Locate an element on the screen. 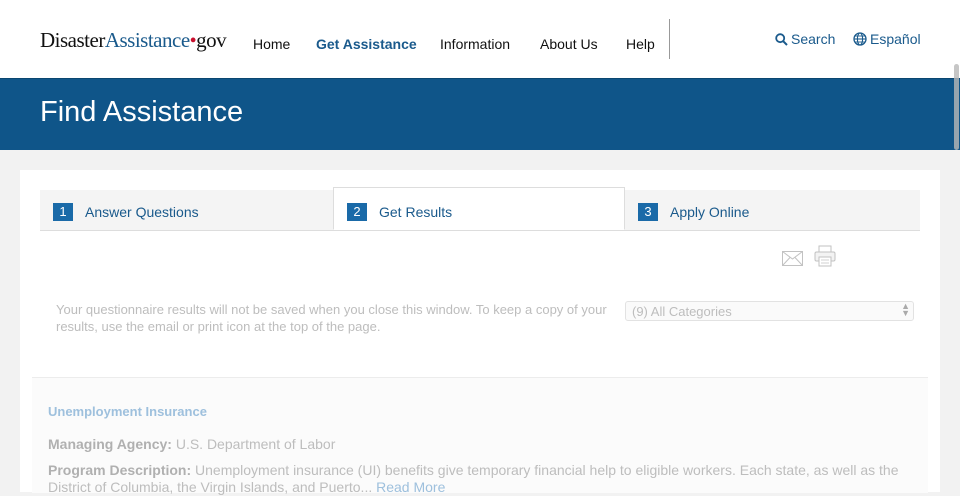  category-select: (9) All Categories ▲ ▼ is located at coordinates (769, 311).